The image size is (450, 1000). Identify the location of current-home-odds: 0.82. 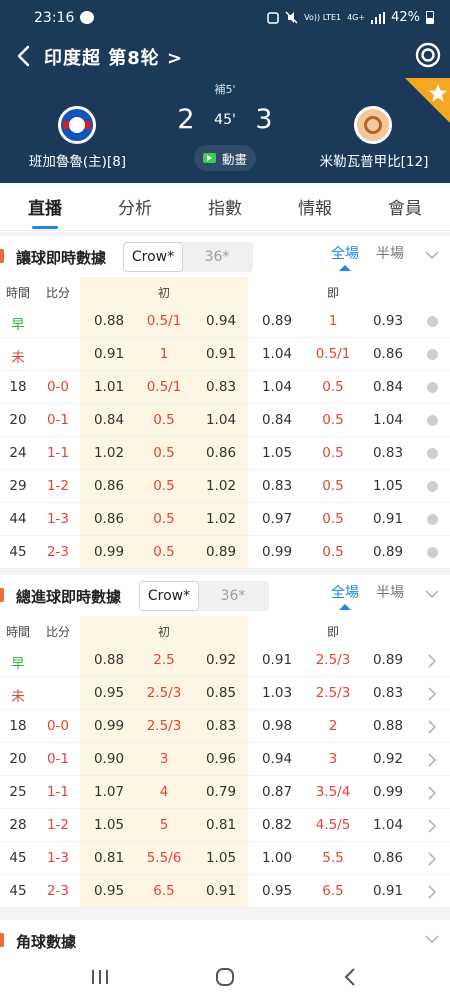
(277, 825).